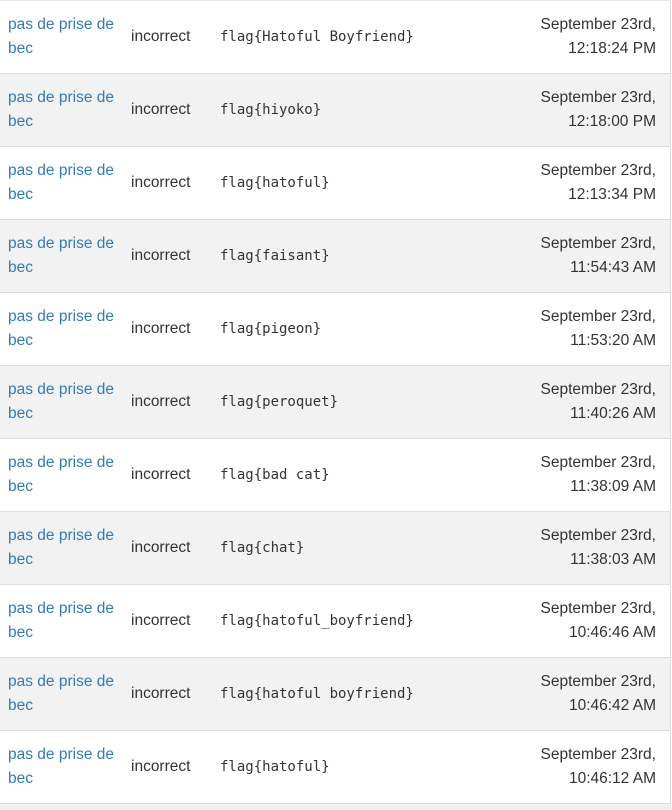 Image resolution: width=672 pixels, height=810 pixels. Describe the element at coordinates (576, 767) in the screenshot. I see `submission-time: September 23rd, 10:46:12 AM` at that location.